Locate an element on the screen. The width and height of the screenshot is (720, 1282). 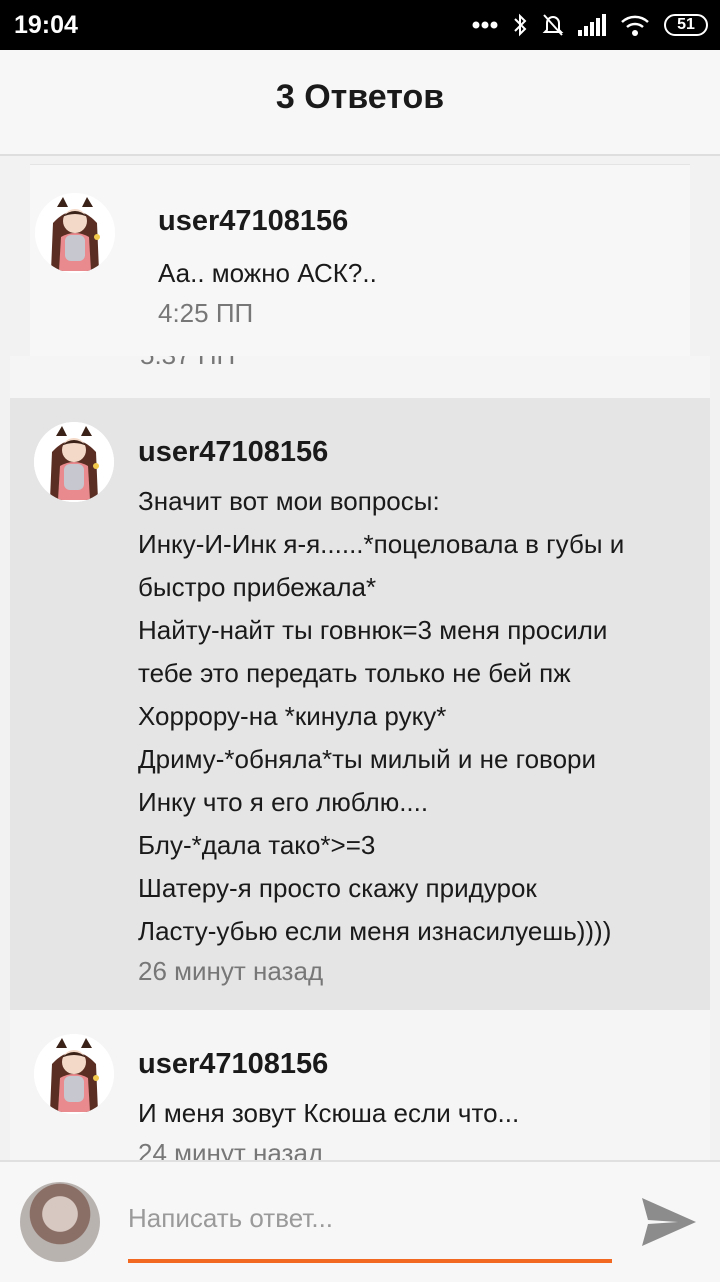
input-underline is located at coordinates (370, 1261).